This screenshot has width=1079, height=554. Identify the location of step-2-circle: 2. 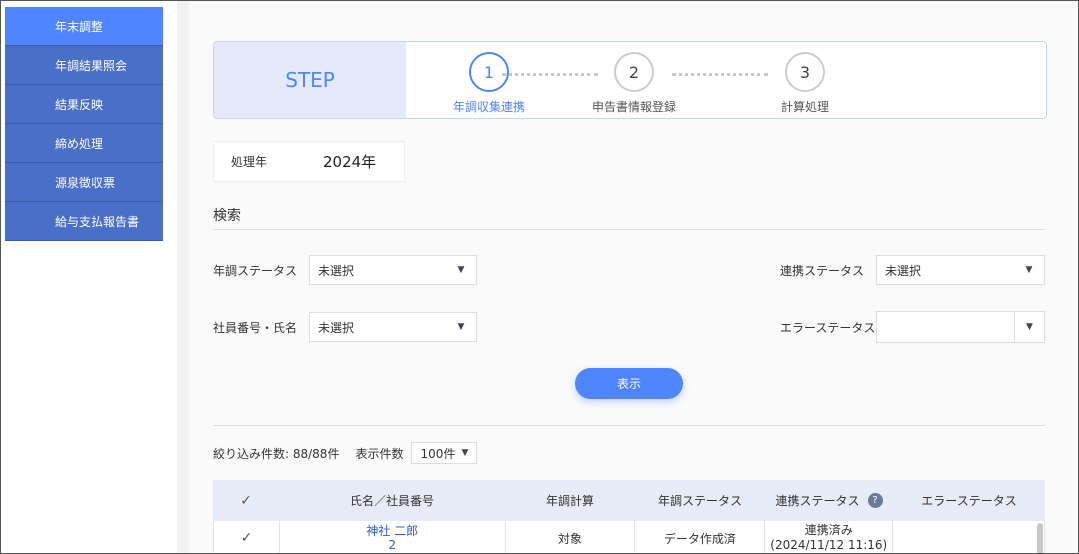
(634, 72).